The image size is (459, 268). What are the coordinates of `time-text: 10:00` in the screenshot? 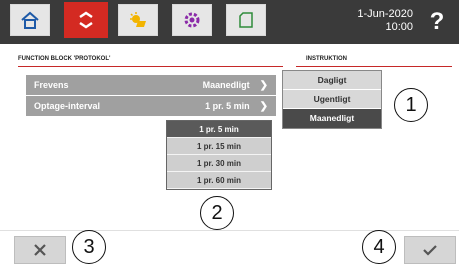 It's located at (399, 27).